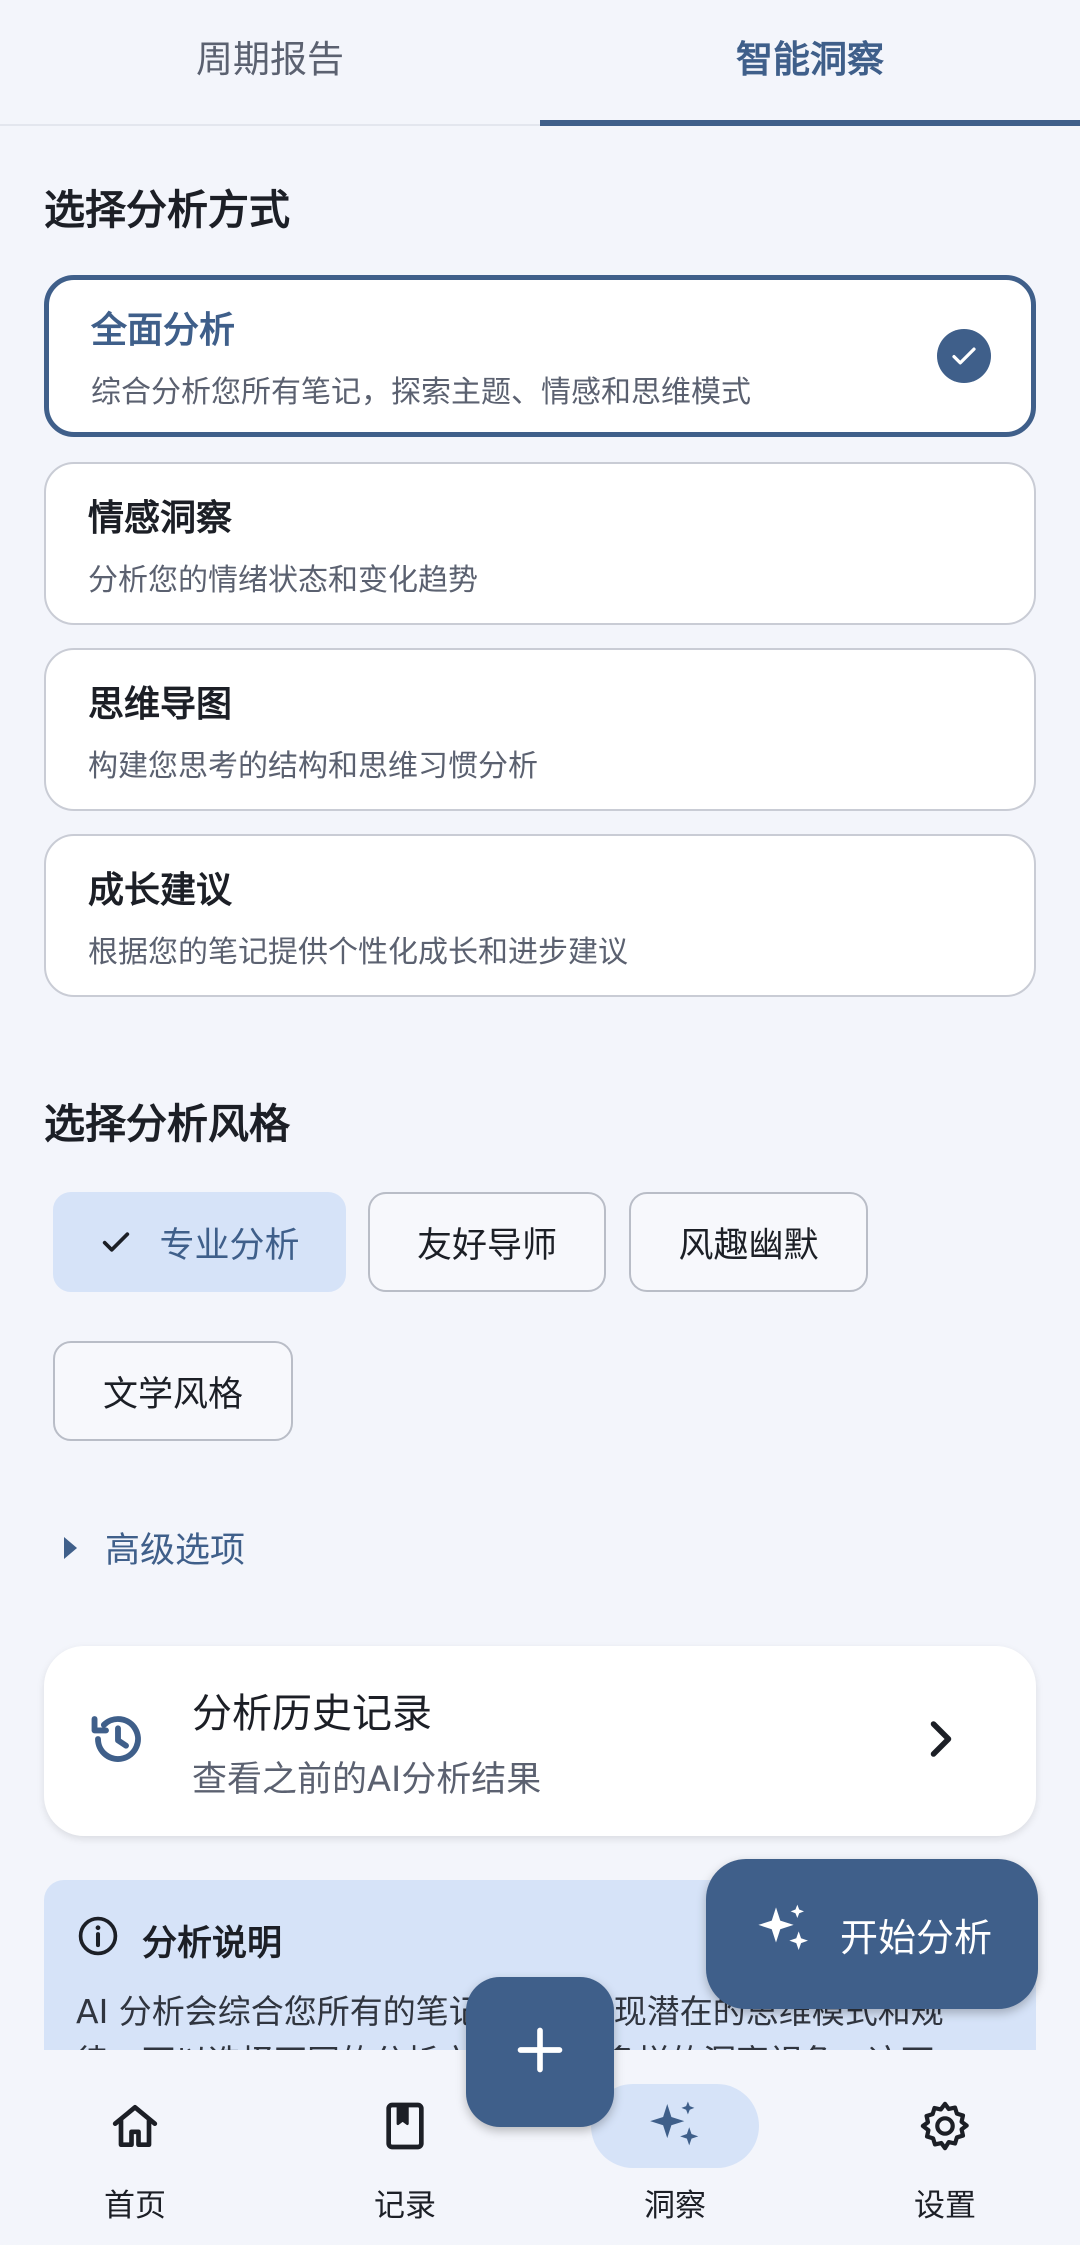  Describe the element at coordinates (540, 1741) in the screenshot. I see `analysis-history-card: 分析历史记录 查看之前的AI分析结果` at that location.